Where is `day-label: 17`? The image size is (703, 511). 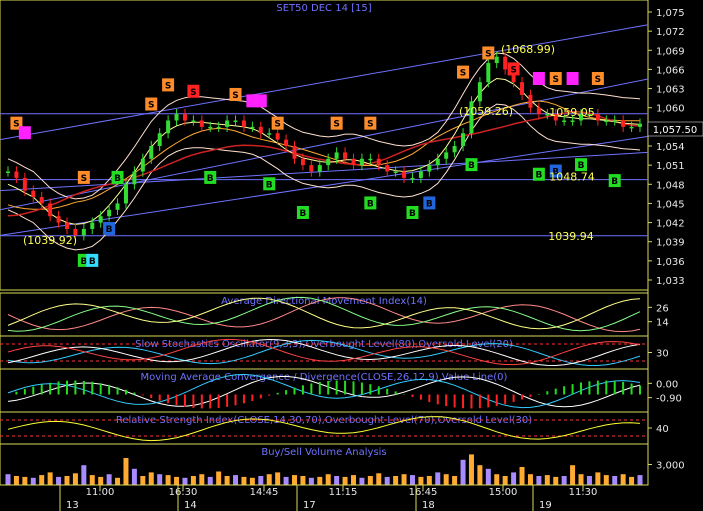 day-label: 17 is located at coordinates (309, 505).